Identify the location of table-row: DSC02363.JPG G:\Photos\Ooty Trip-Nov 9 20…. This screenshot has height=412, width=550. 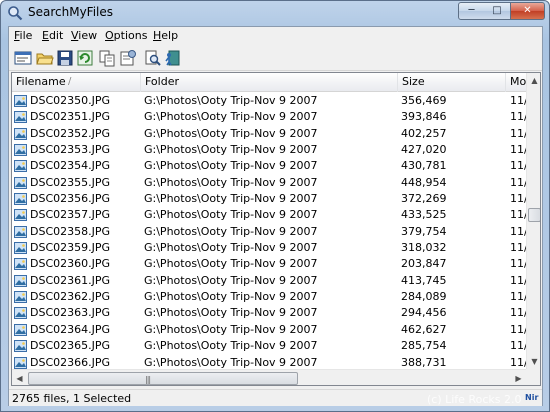
(269, 313).